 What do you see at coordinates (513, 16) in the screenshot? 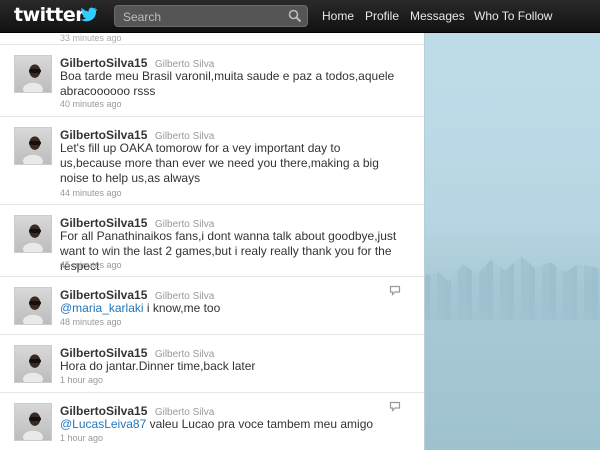
I see `nav-who-to-follow: Who To Follow` at bounding box center [513, 16].